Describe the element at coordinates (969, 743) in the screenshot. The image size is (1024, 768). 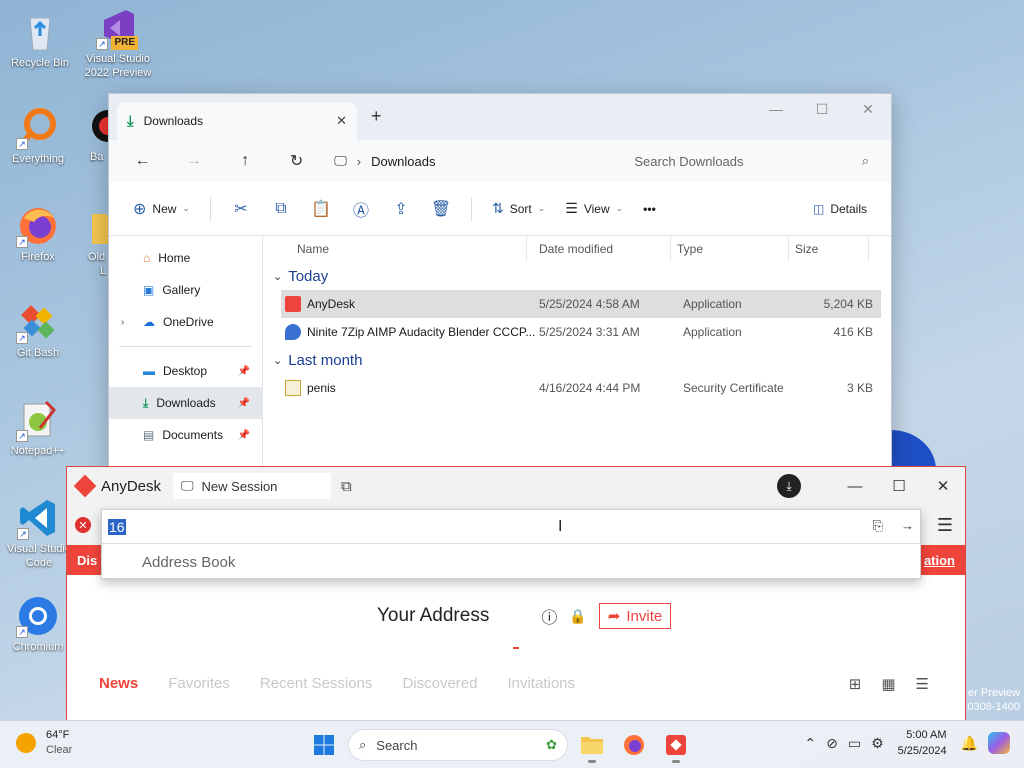
I see `bell-icon: 🔔` at that location.